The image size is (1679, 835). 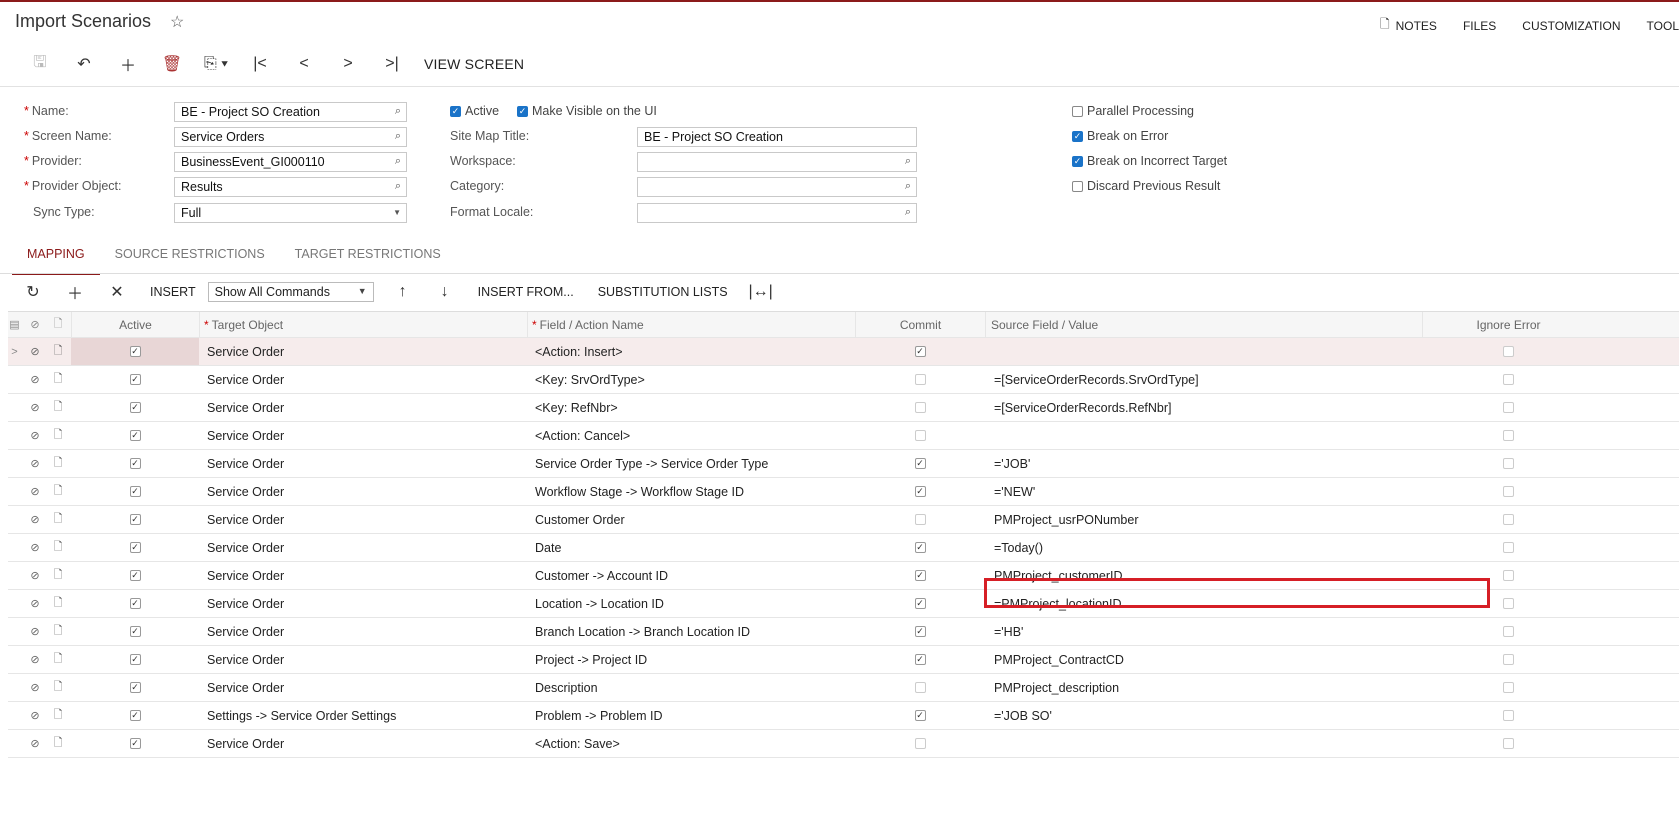 I want to click on field-action-cell: Customer -> Account ID, so click(x=691, y=575).